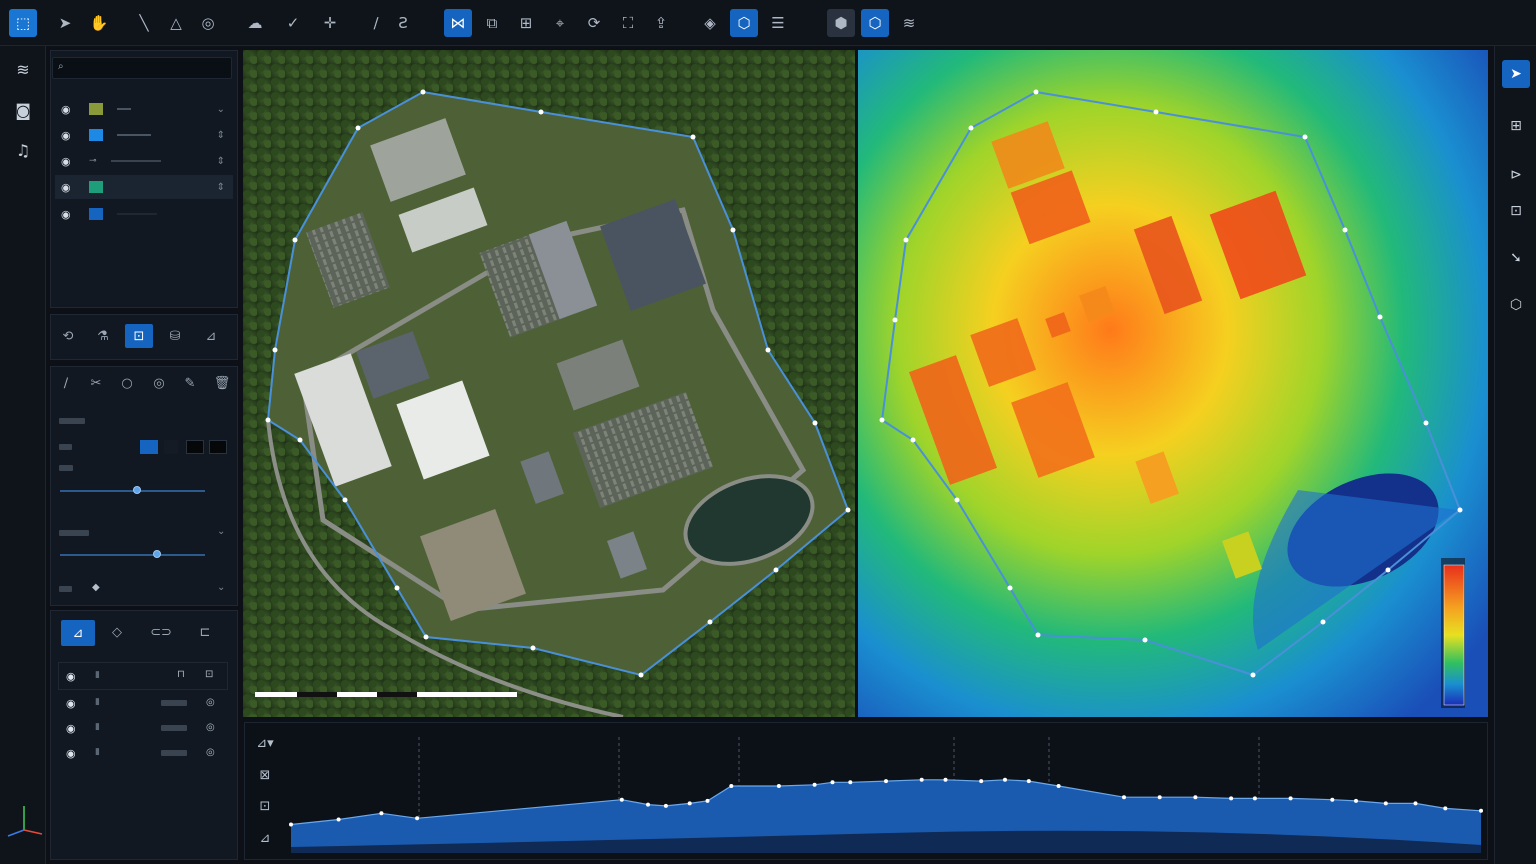 This screenshot has height=864, width=1536. What do you see at coordinates (66, 383) in the screenshot?
I see `draw-line-icon: ∕` at bounding box center [66, 383].